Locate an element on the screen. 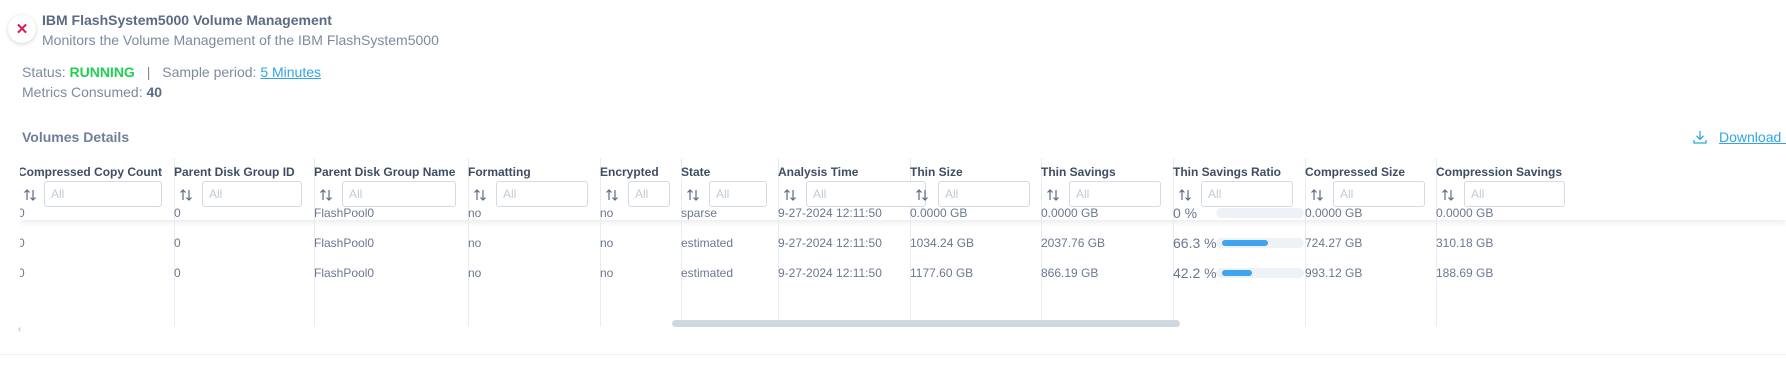  sample-period-link: 5 Minutes is located at coordinates (290, 72).